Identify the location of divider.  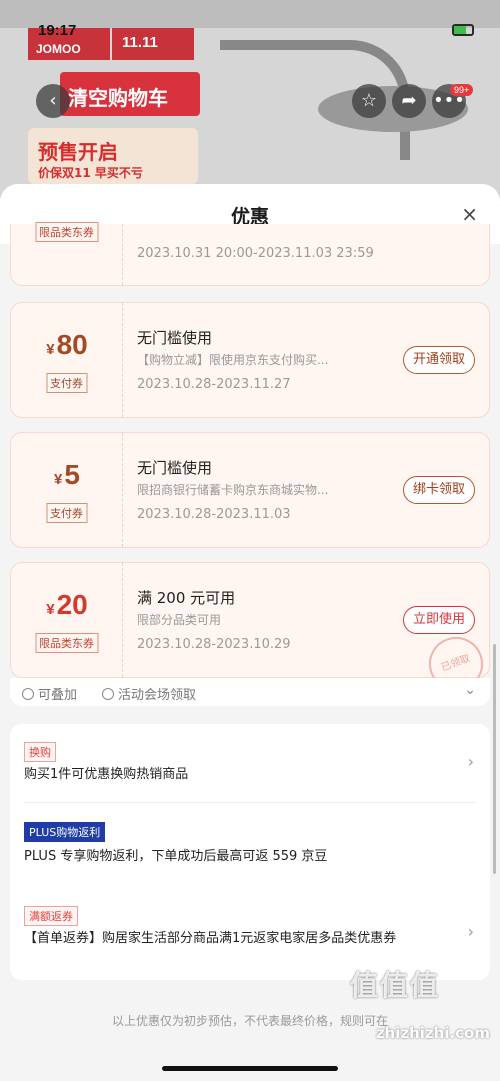
(250, 802).